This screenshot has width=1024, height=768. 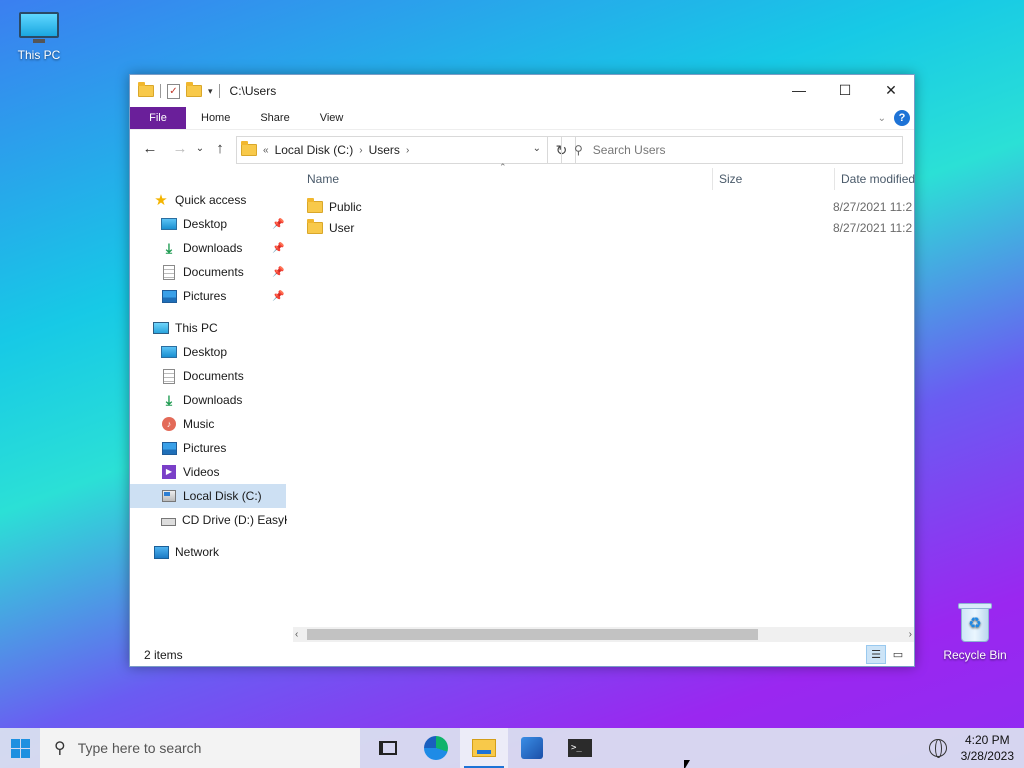 What do you see at coordinates (163, 655) in the screenshot?
I see `item-count: 2 items` at bounding box center [163, 655].